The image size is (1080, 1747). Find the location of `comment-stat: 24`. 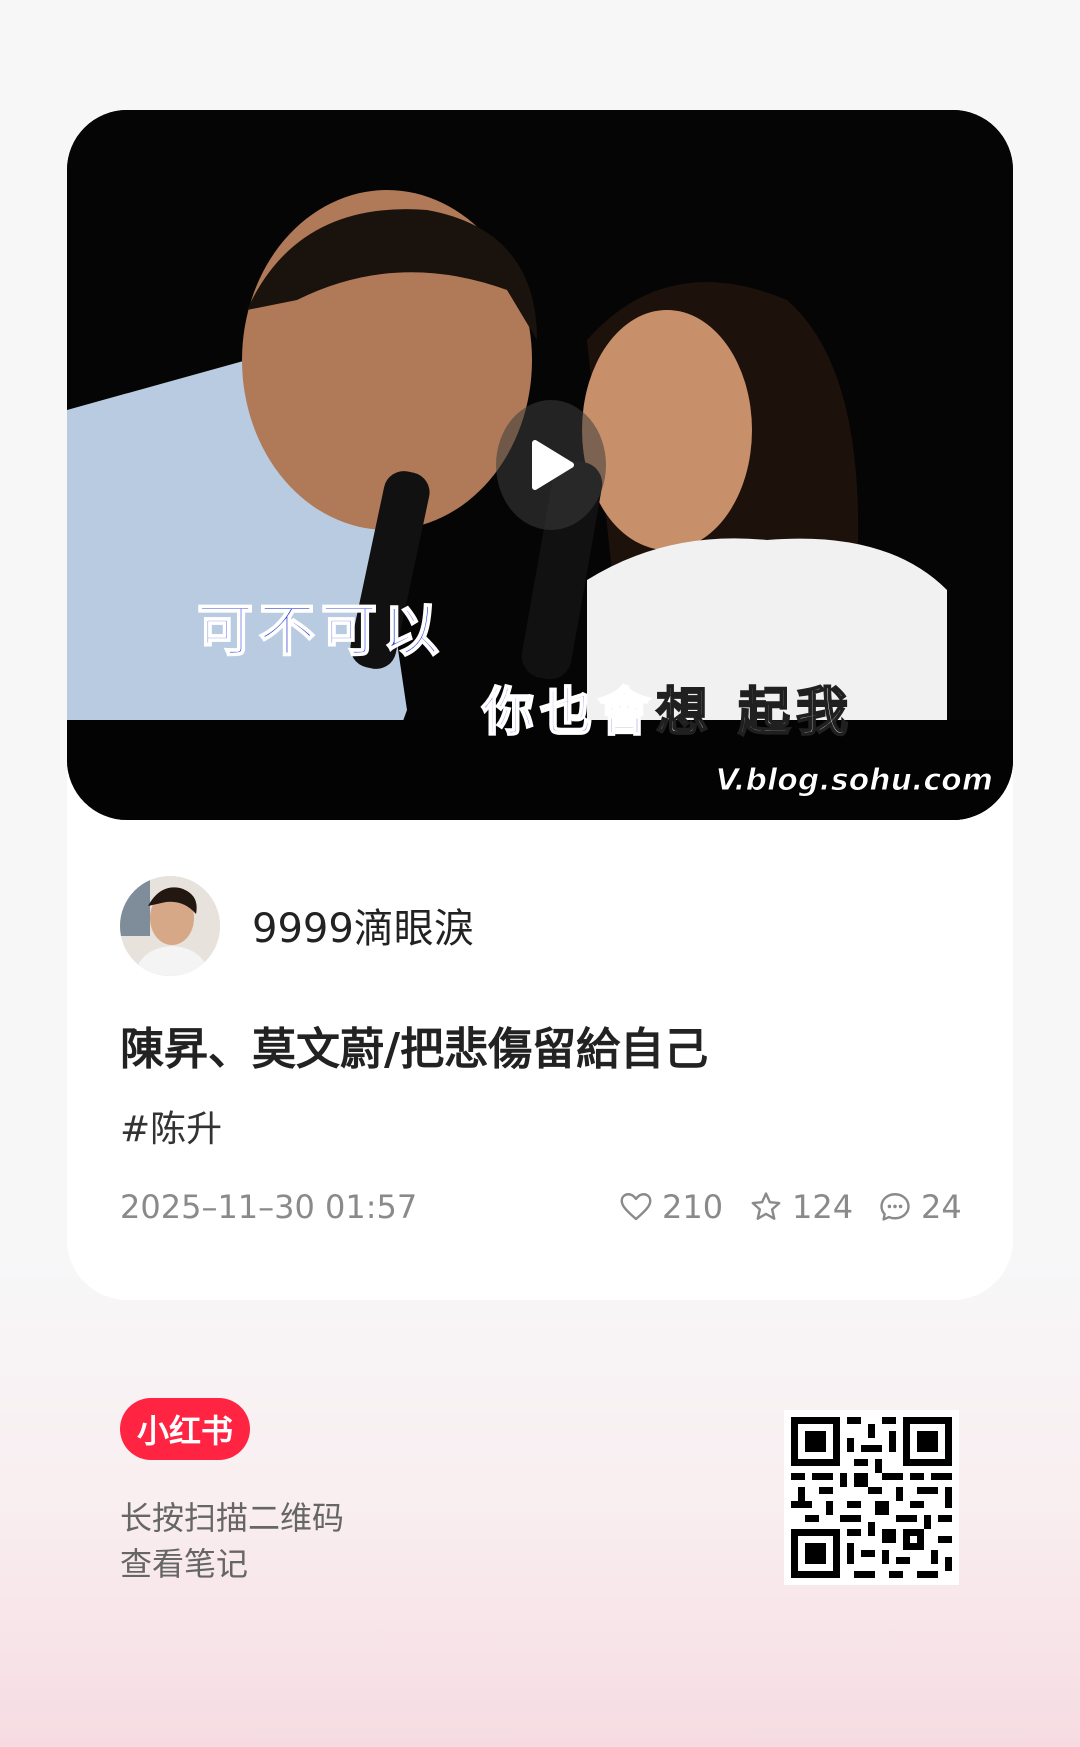

comment-stat: 24 is located at coordinates (919, 1207).